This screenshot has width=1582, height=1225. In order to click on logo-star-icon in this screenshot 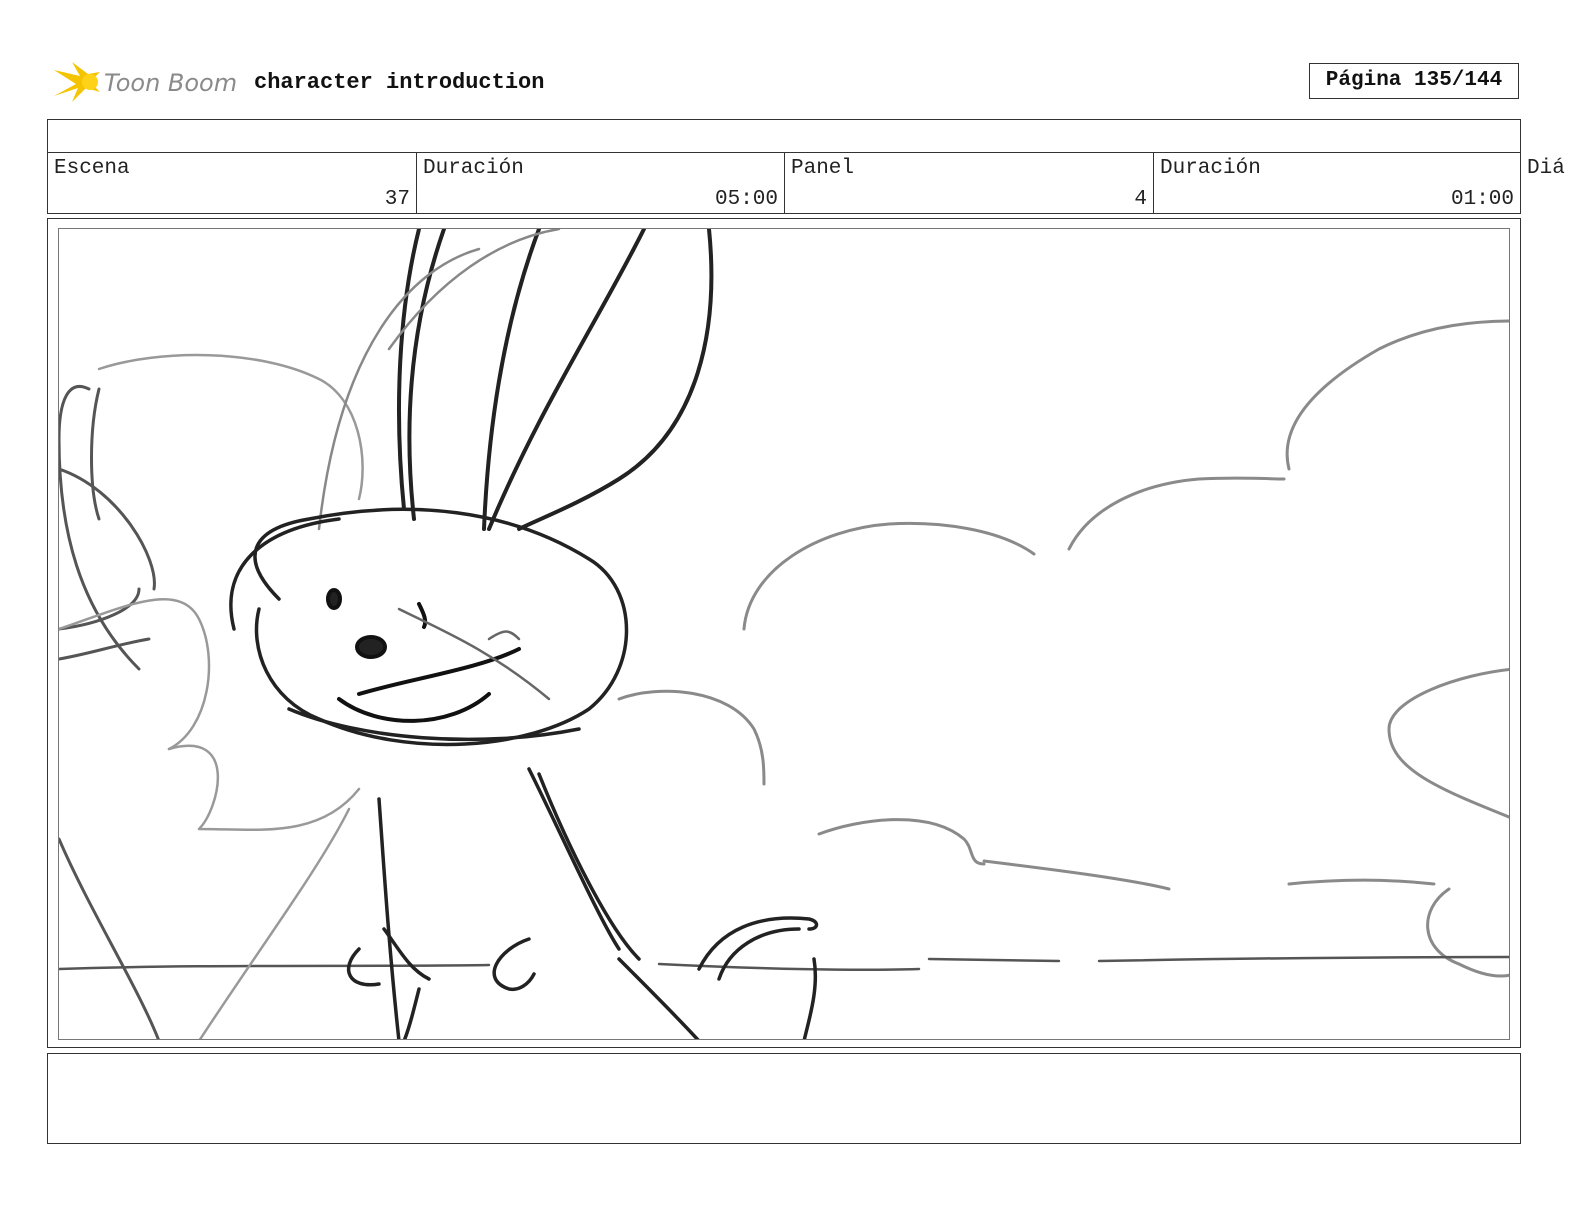, I will do `click(77, 82)`.